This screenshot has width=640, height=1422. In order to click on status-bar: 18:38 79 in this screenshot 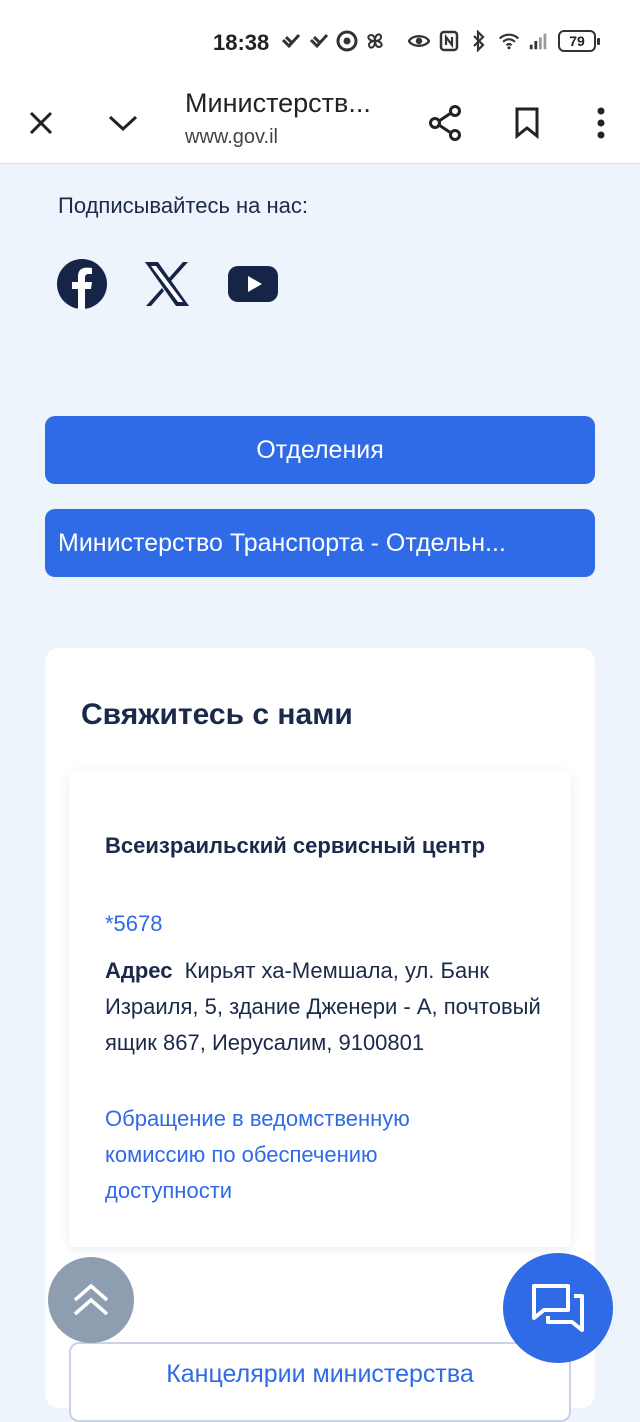, I will do `click(320, 41)`.